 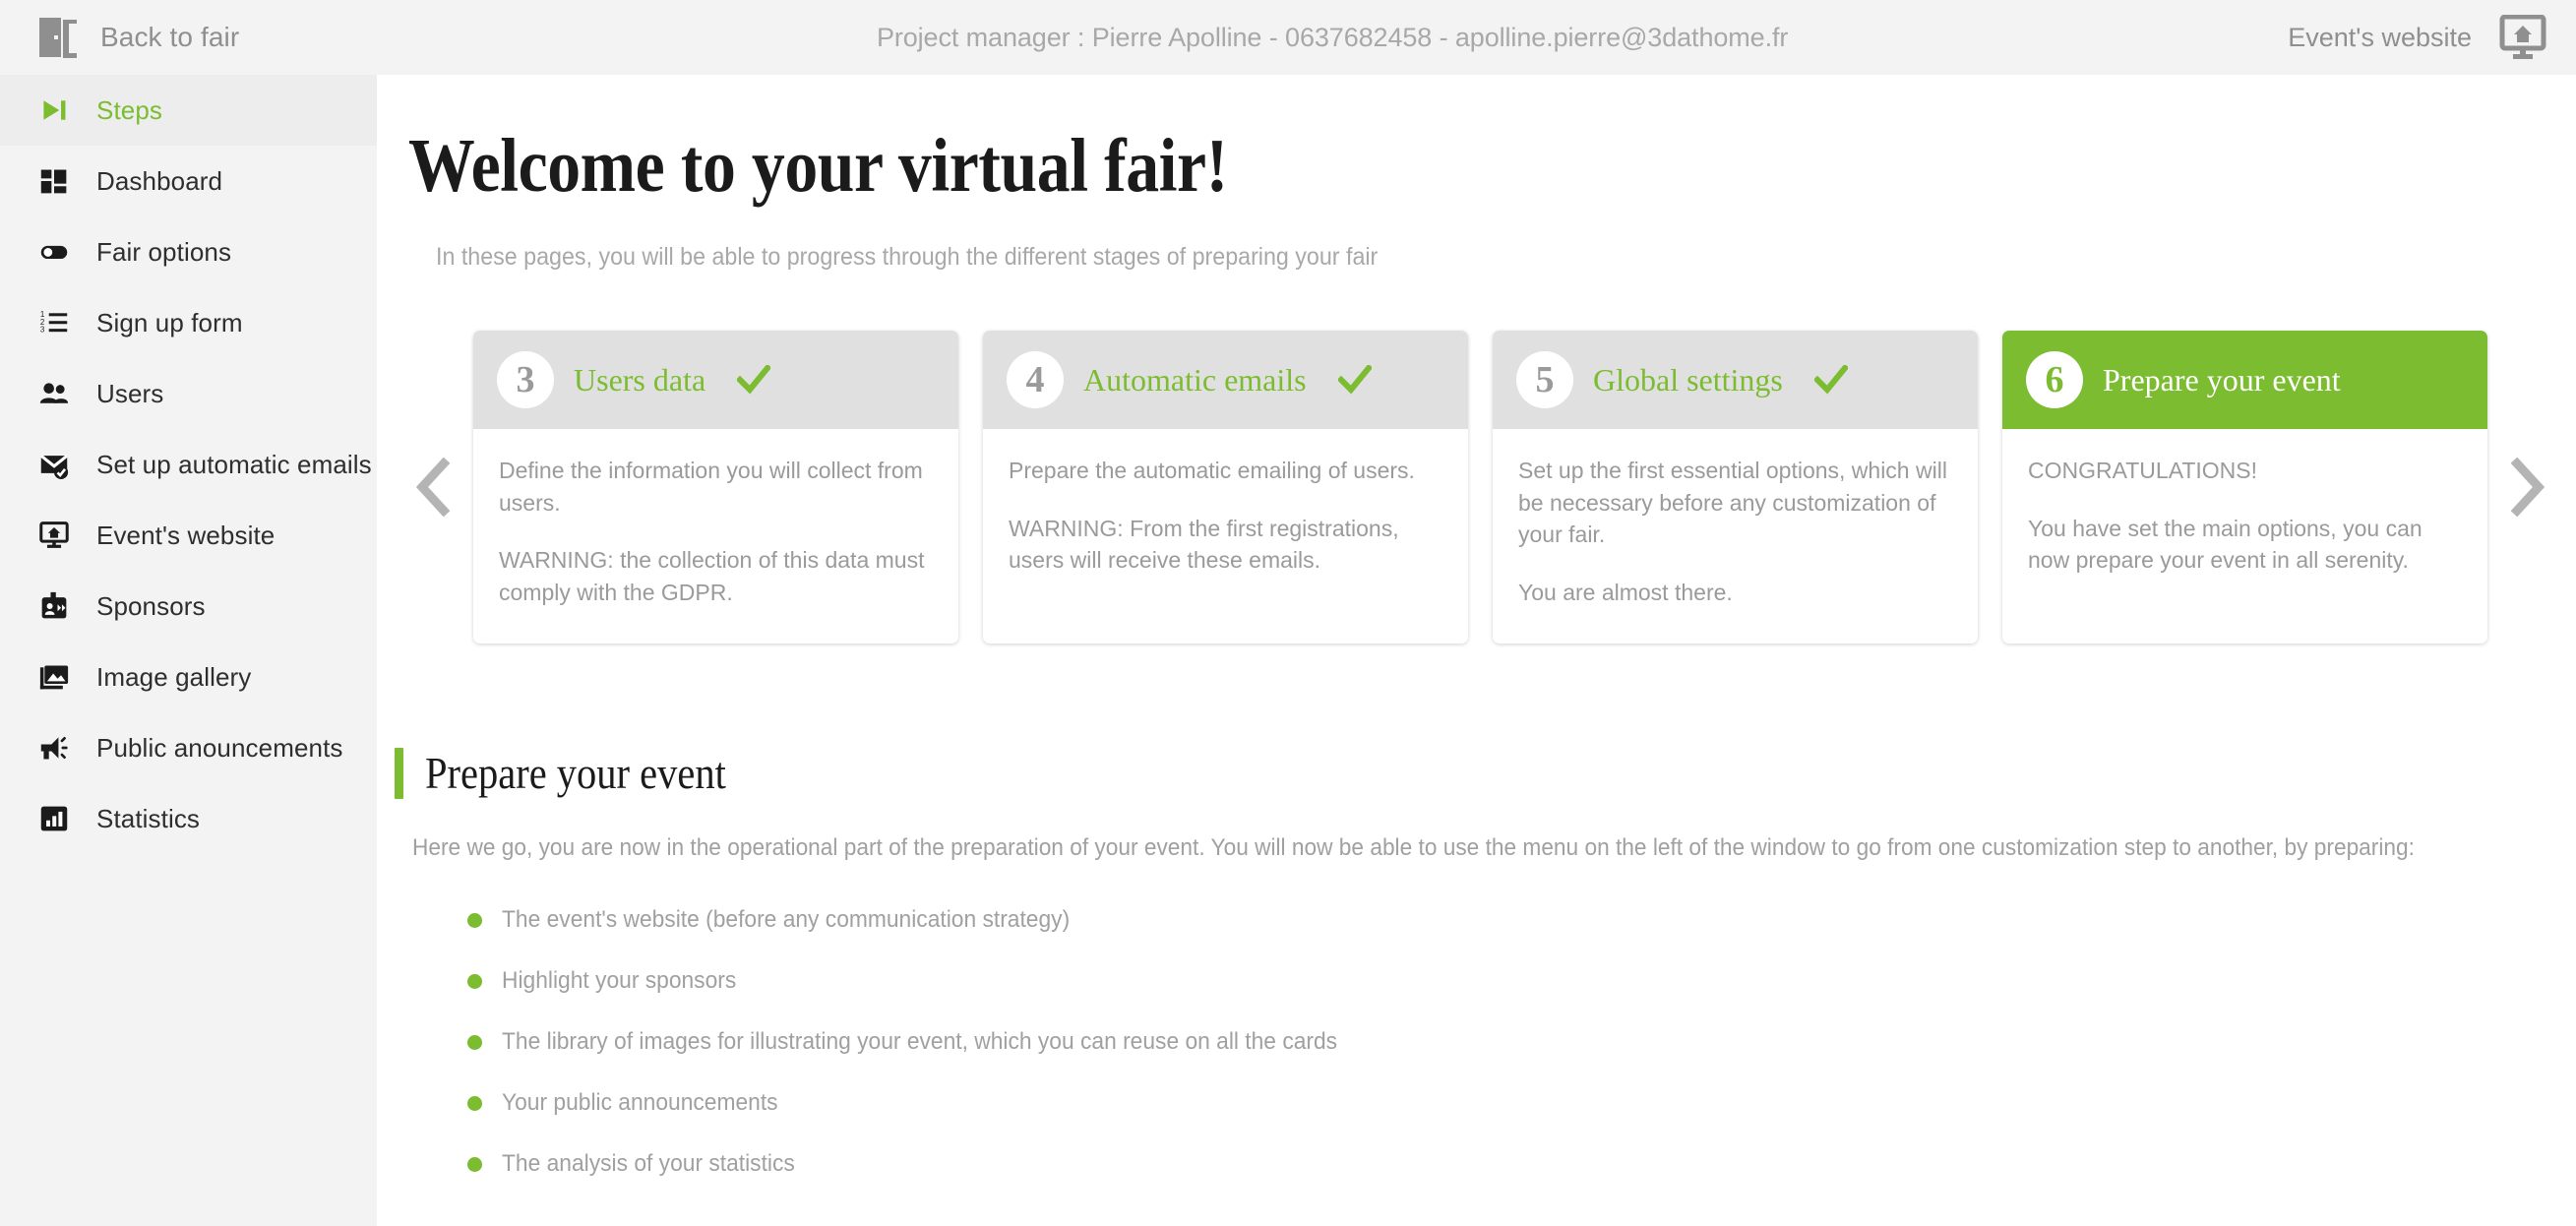 I want to click on list-item-label: Your public announcements, so click(x=640, y=1102).